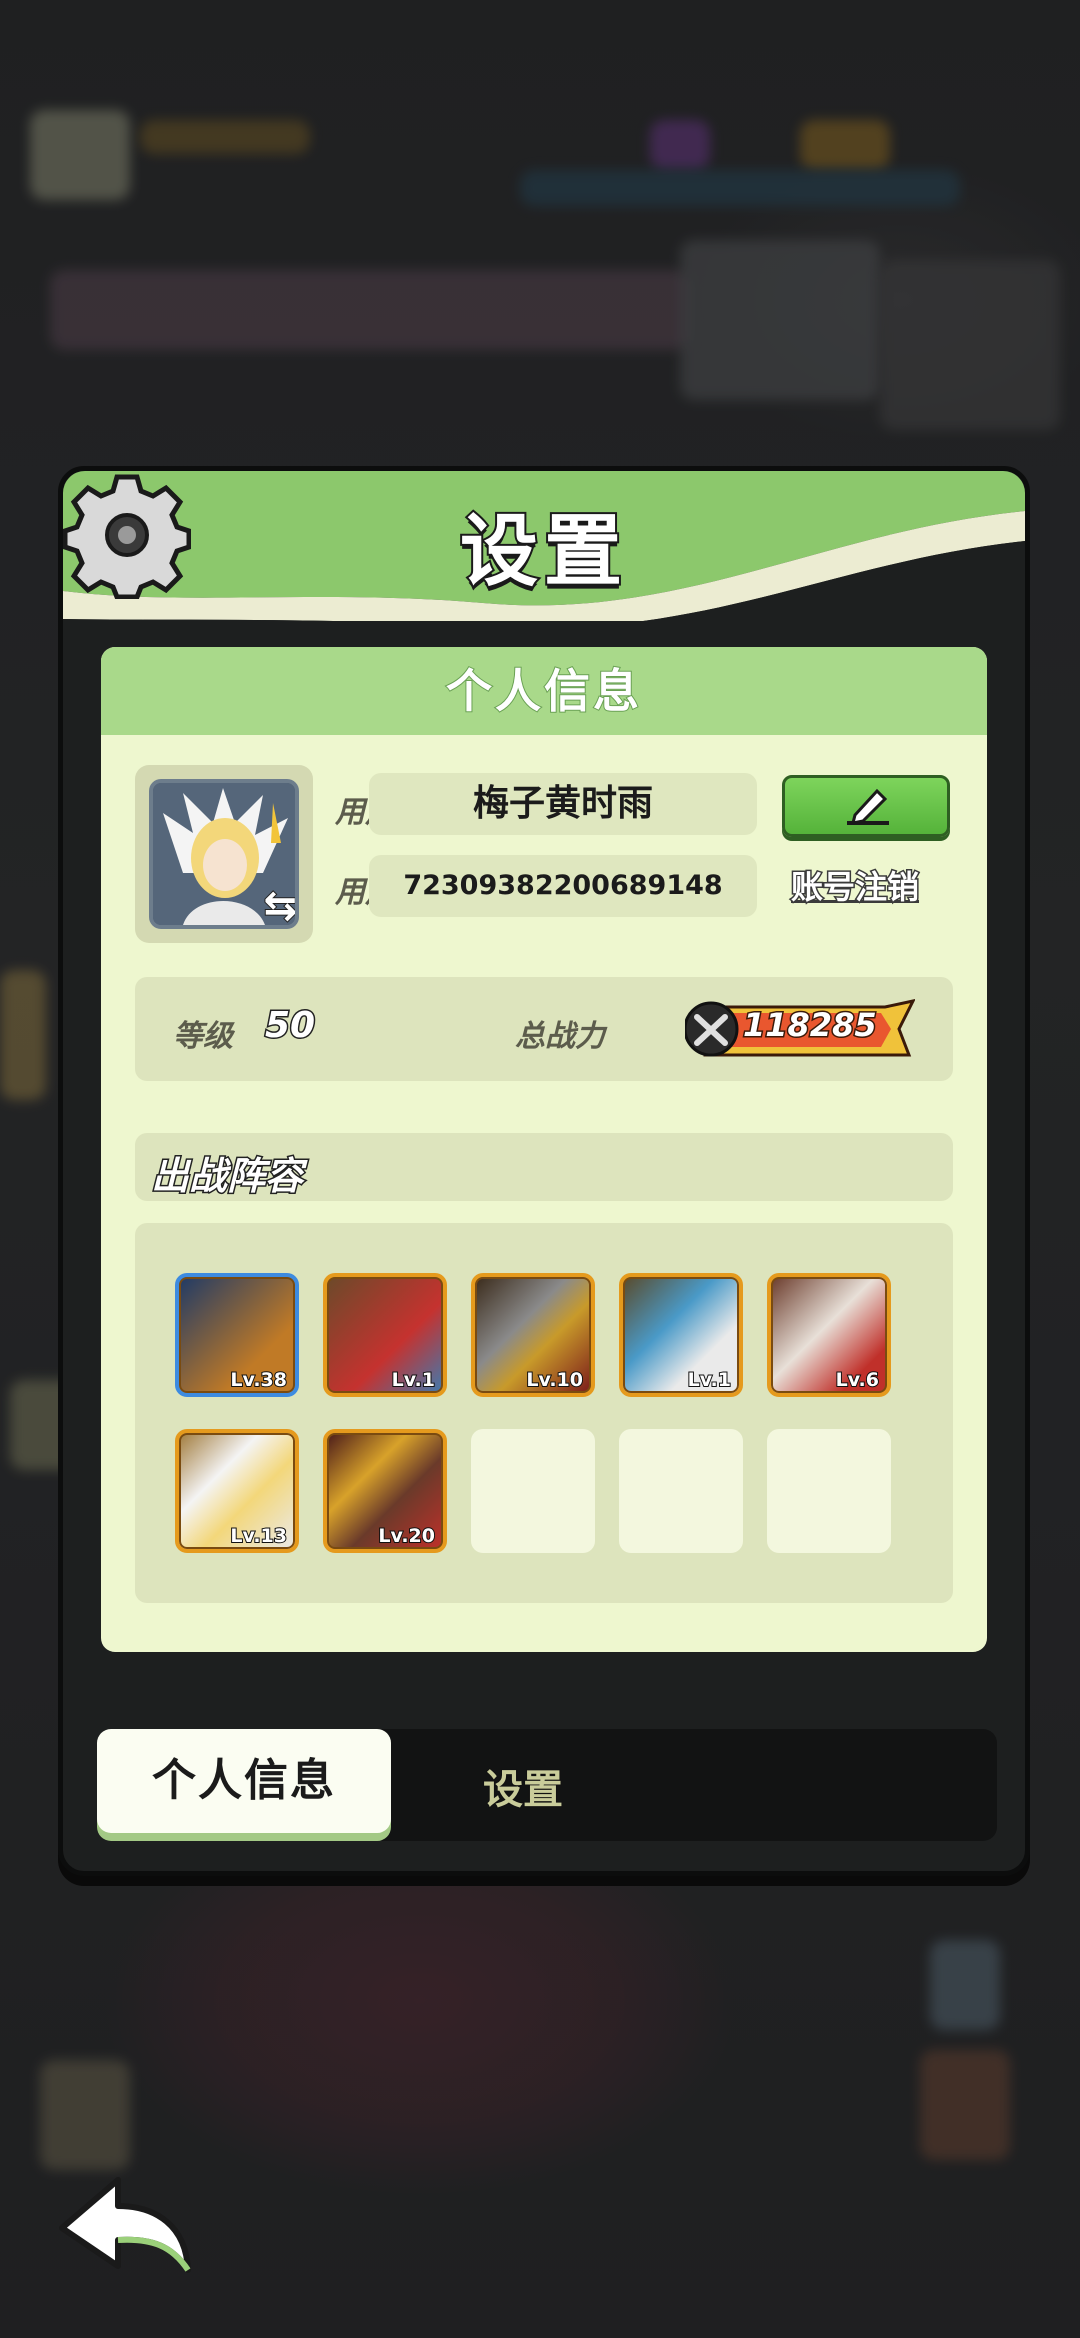 This screenshot has width=1080, height=2338. Describe the element at coordinates (385, 1491) in the screenshot. I see `hero-slot: Lv.20` at that location.